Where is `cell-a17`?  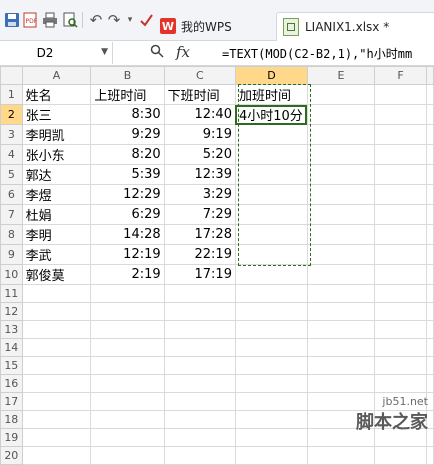 cell-a17 is located at coordinates (56, 401).